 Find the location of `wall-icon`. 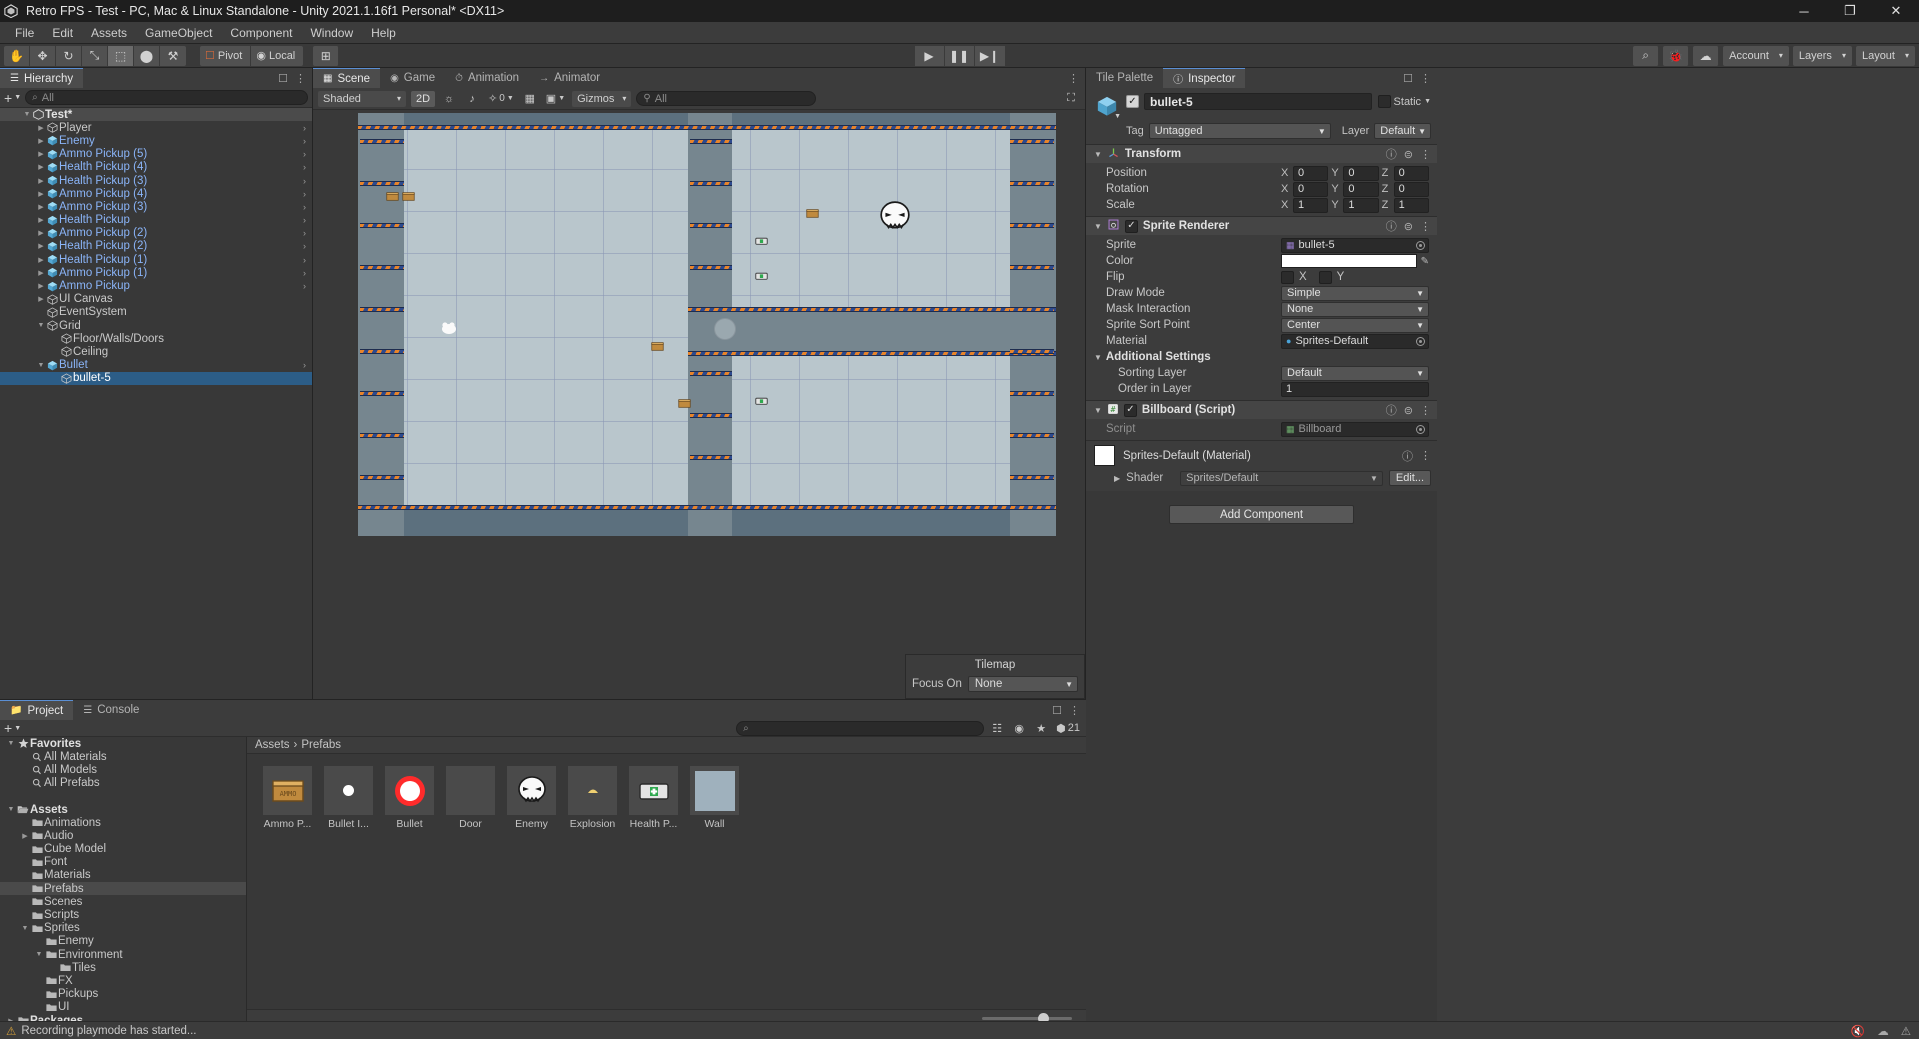

wall-icon is located at coordinates (714, 790).